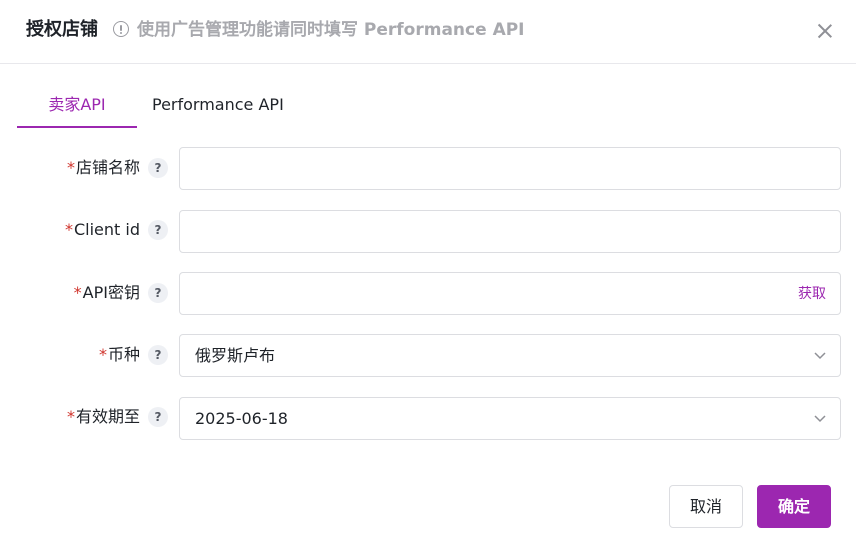 The height and width of the screenshot is (547, 856). What do you see at coordinates (241, 418) in the screenshot?
I see `valid-until-selected-value: 2025-06-18` at bounding box center [241, 418].